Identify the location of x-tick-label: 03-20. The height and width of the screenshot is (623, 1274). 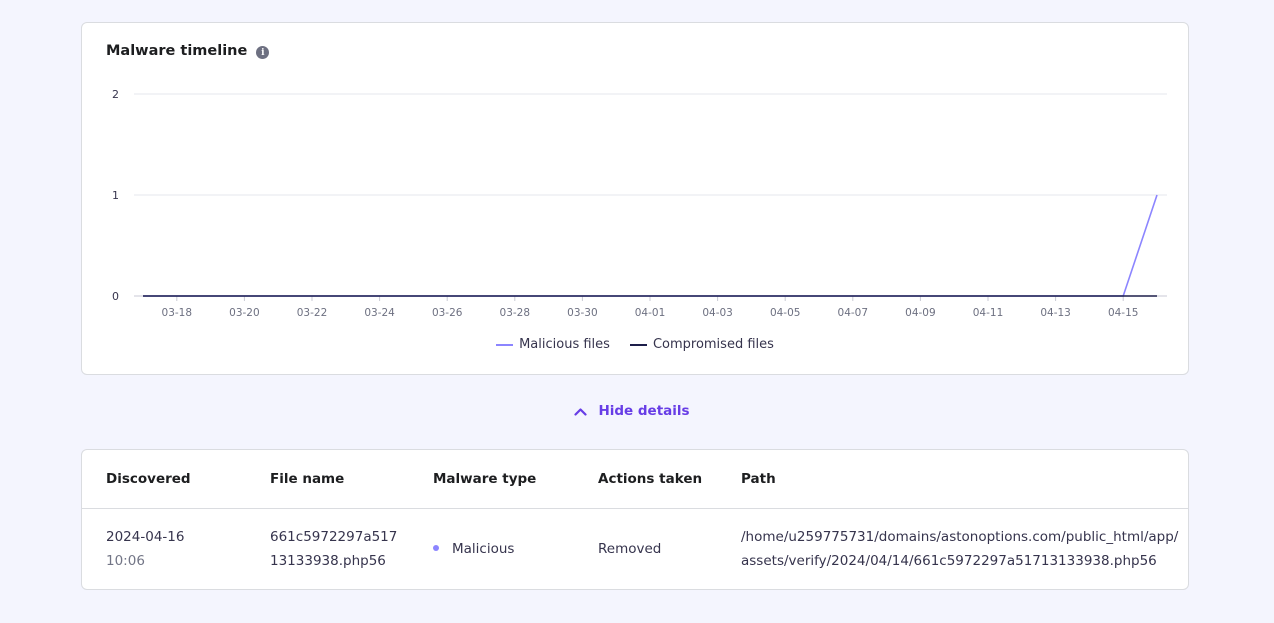
(244, 313).